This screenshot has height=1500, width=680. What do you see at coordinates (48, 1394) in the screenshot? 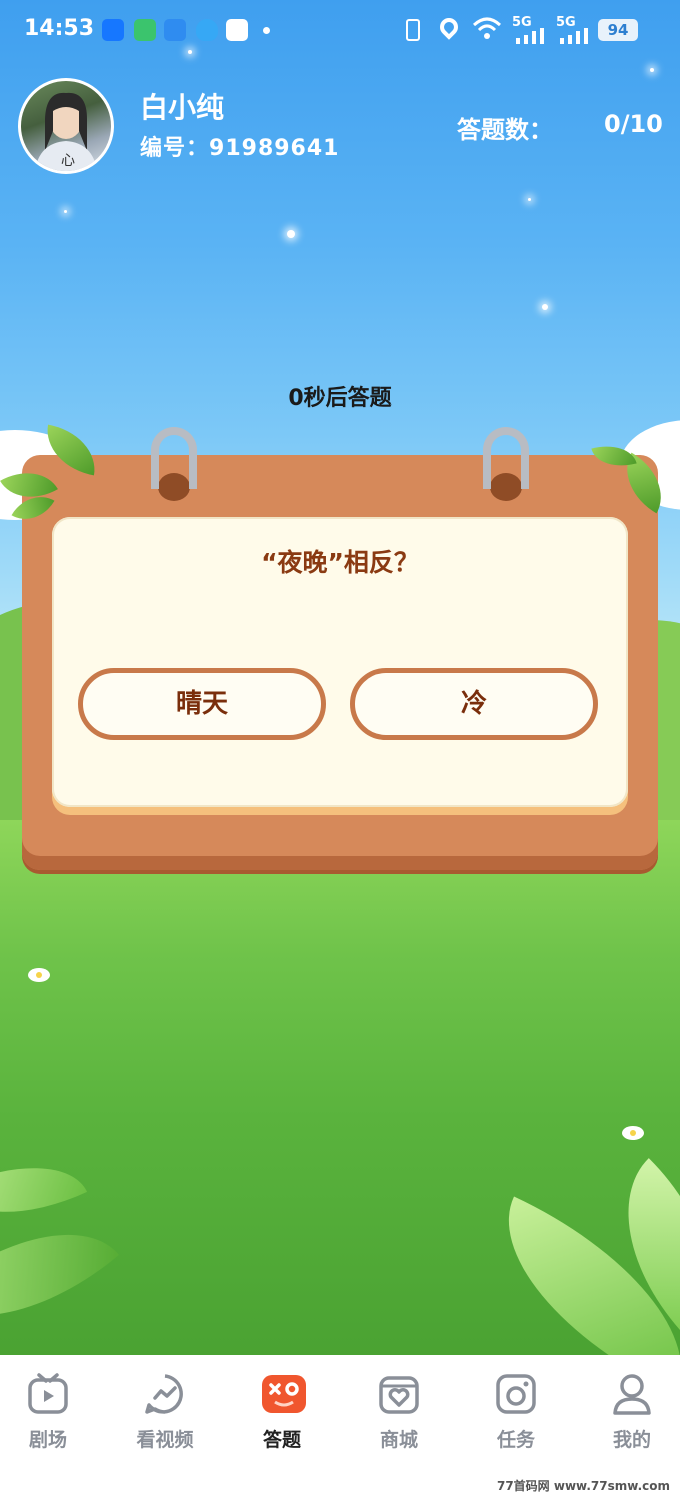
I see `theater-play-icon` at bounding box center [48, 1394].